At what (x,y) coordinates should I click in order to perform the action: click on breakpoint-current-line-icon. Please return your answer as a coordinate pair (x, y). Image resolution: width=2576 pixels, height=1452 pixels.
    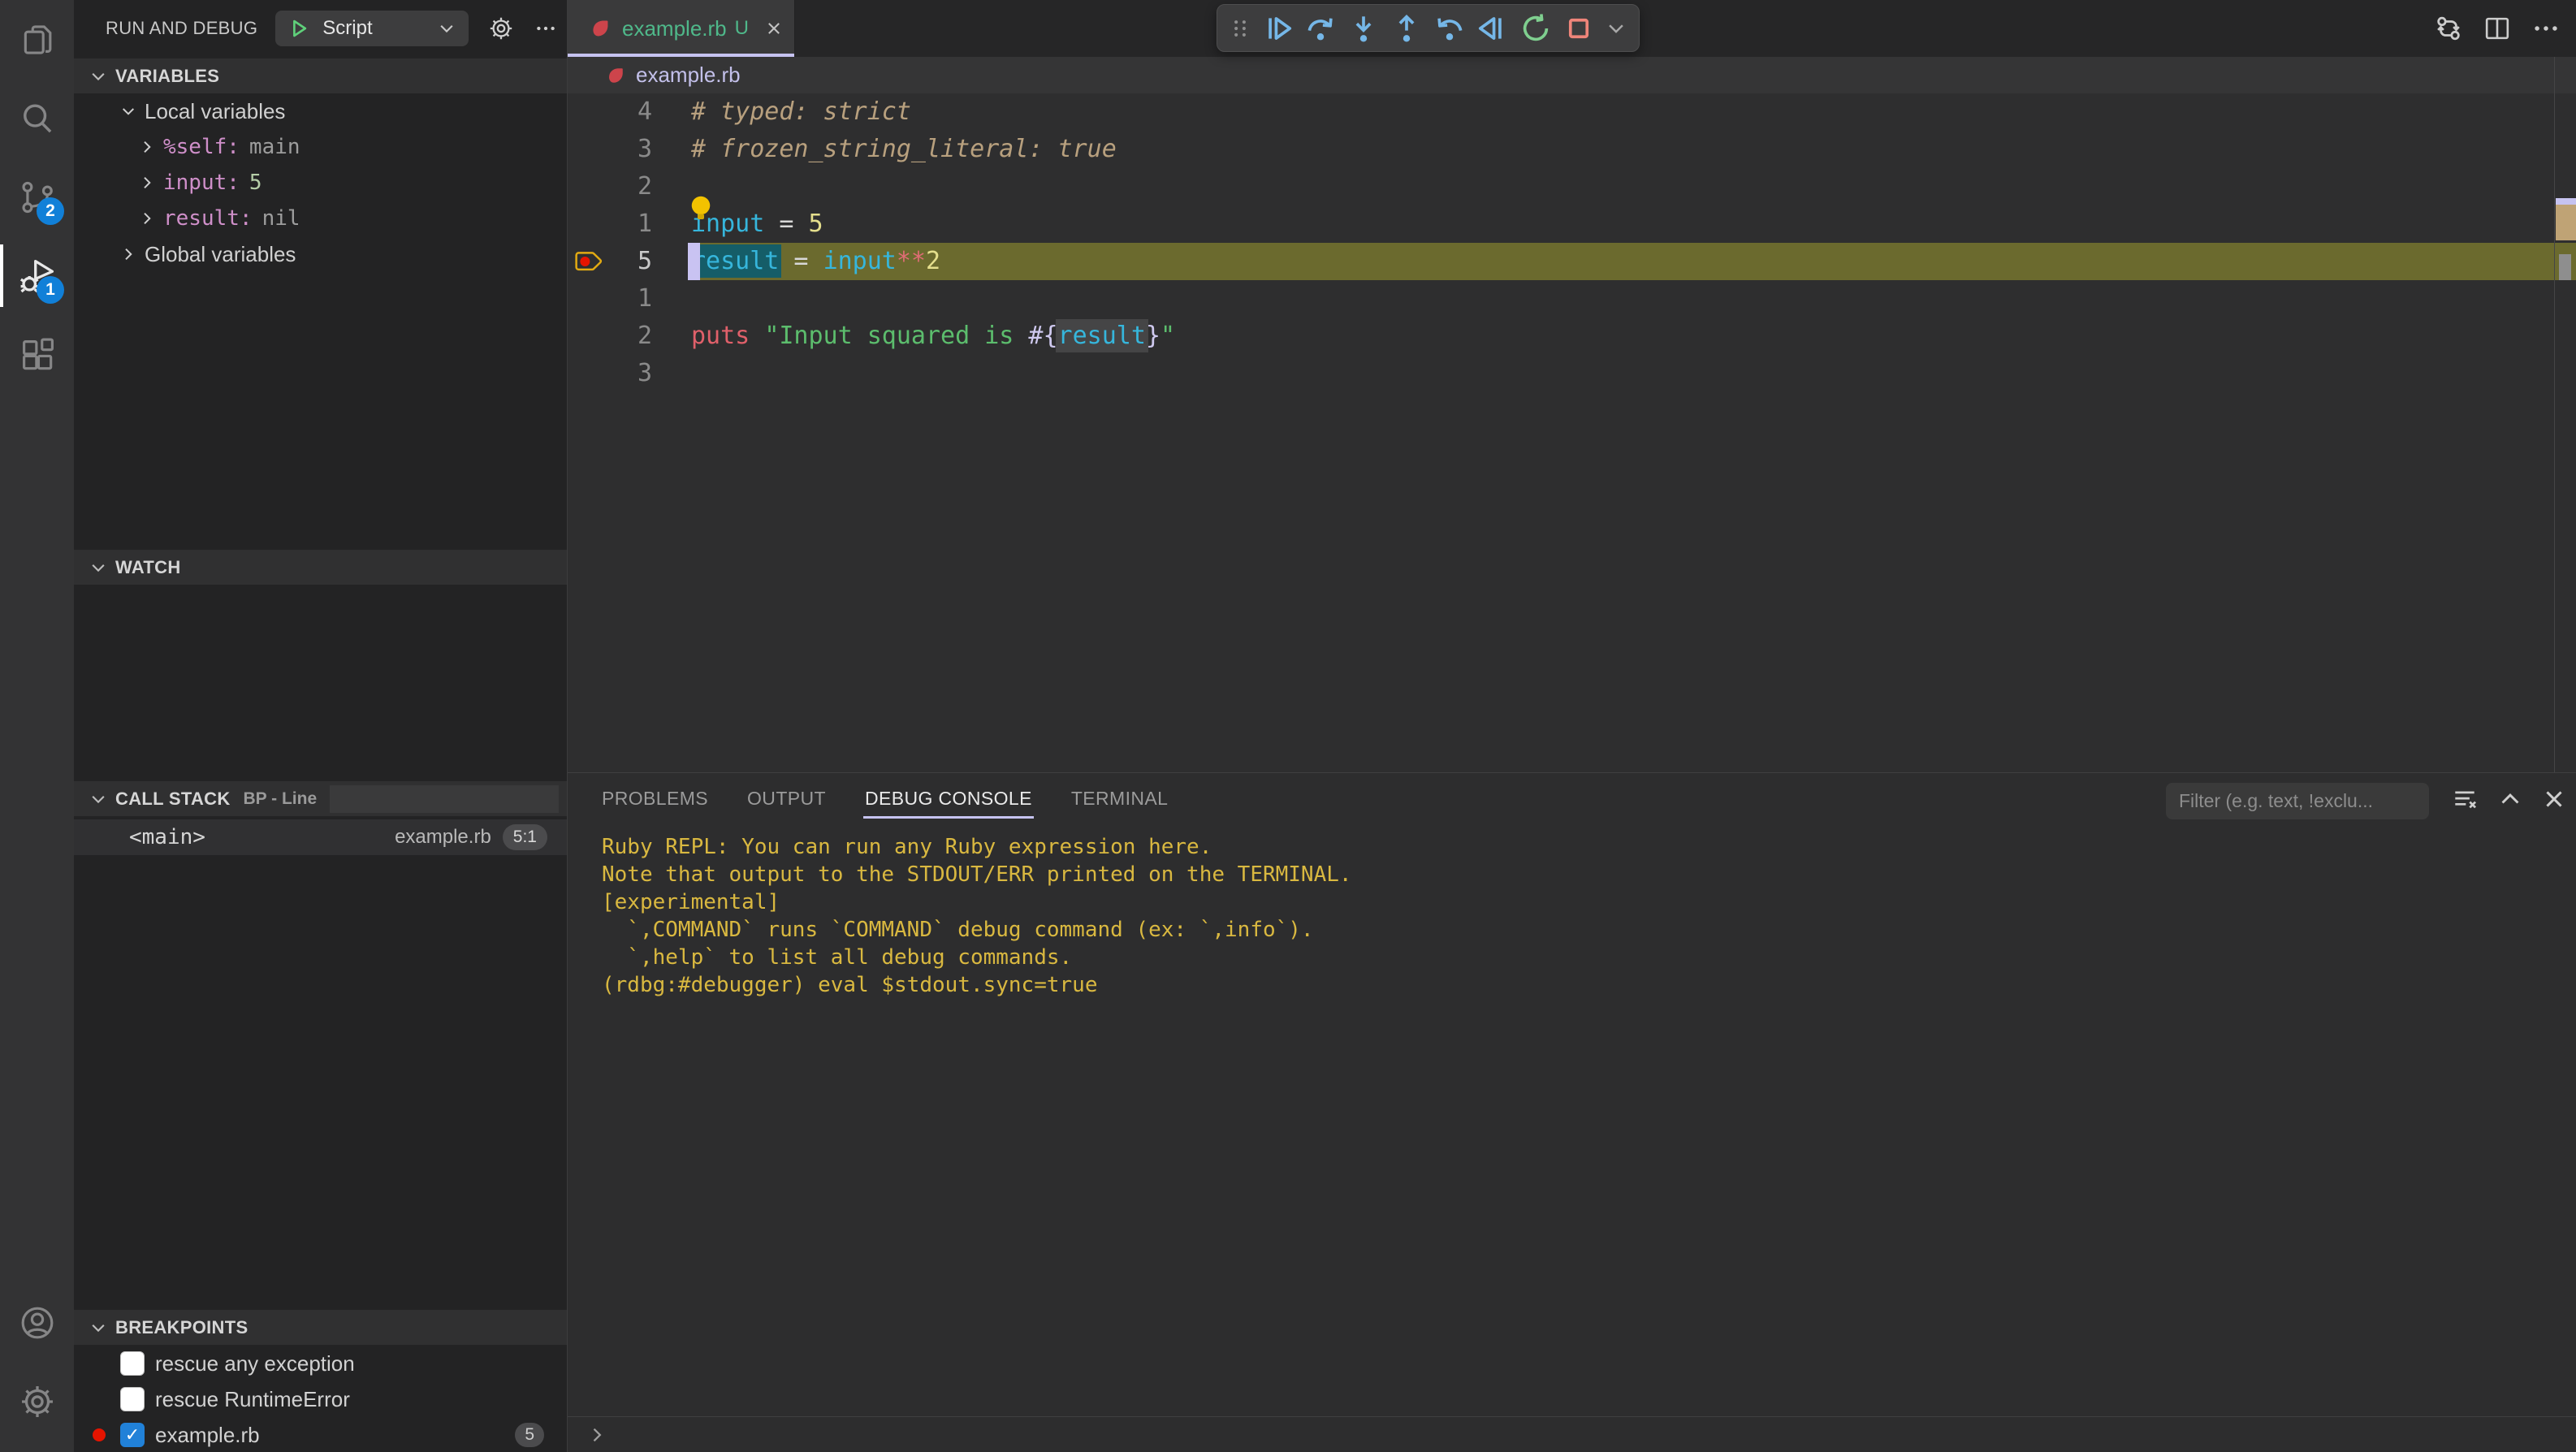
    Looking at the image, I should click on (589, 261).